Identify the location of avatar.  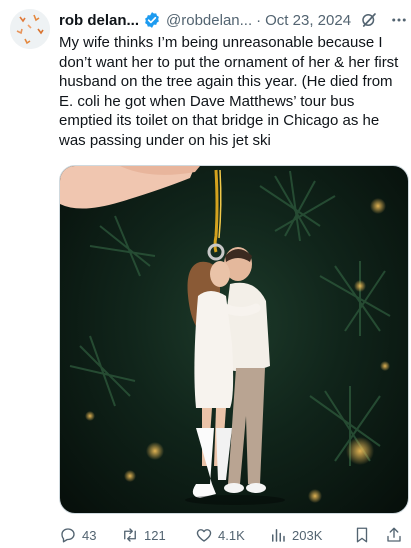
(30, 29).